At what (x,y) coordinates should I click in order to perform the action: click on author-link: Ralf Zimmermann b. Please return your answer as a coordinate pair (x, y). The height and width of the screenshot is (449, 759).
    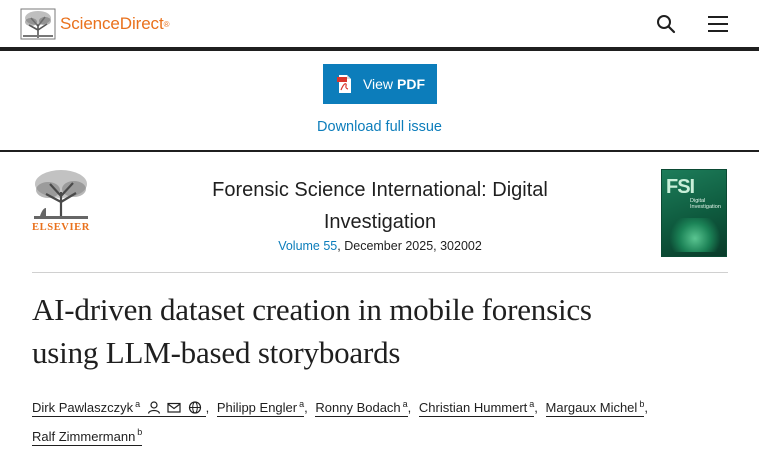
    Looking at the image, I should click on (87, 436).